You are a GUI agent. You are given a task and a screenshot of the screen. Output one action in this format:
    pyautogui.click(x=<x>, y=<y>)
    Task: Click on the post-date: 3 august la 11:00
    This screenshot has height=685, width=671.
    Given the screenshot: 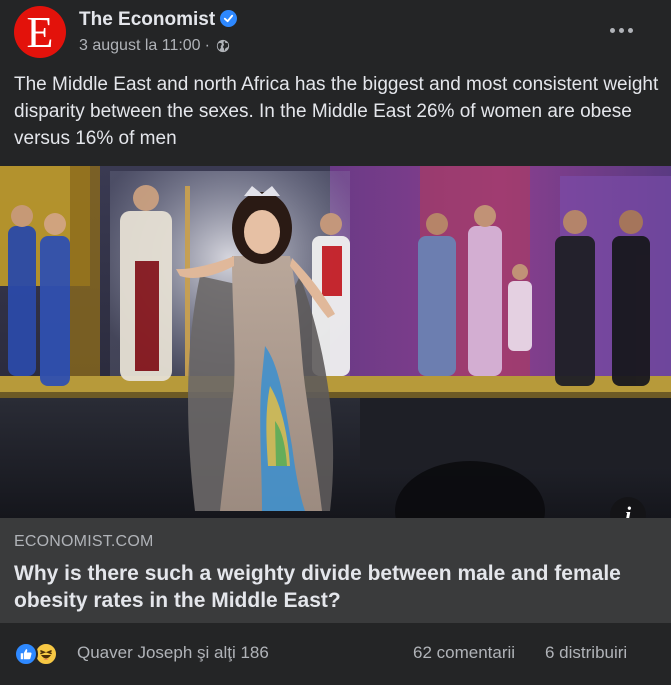 What is the action you would take?
    pyautogui.click(x=140, y=46)
    